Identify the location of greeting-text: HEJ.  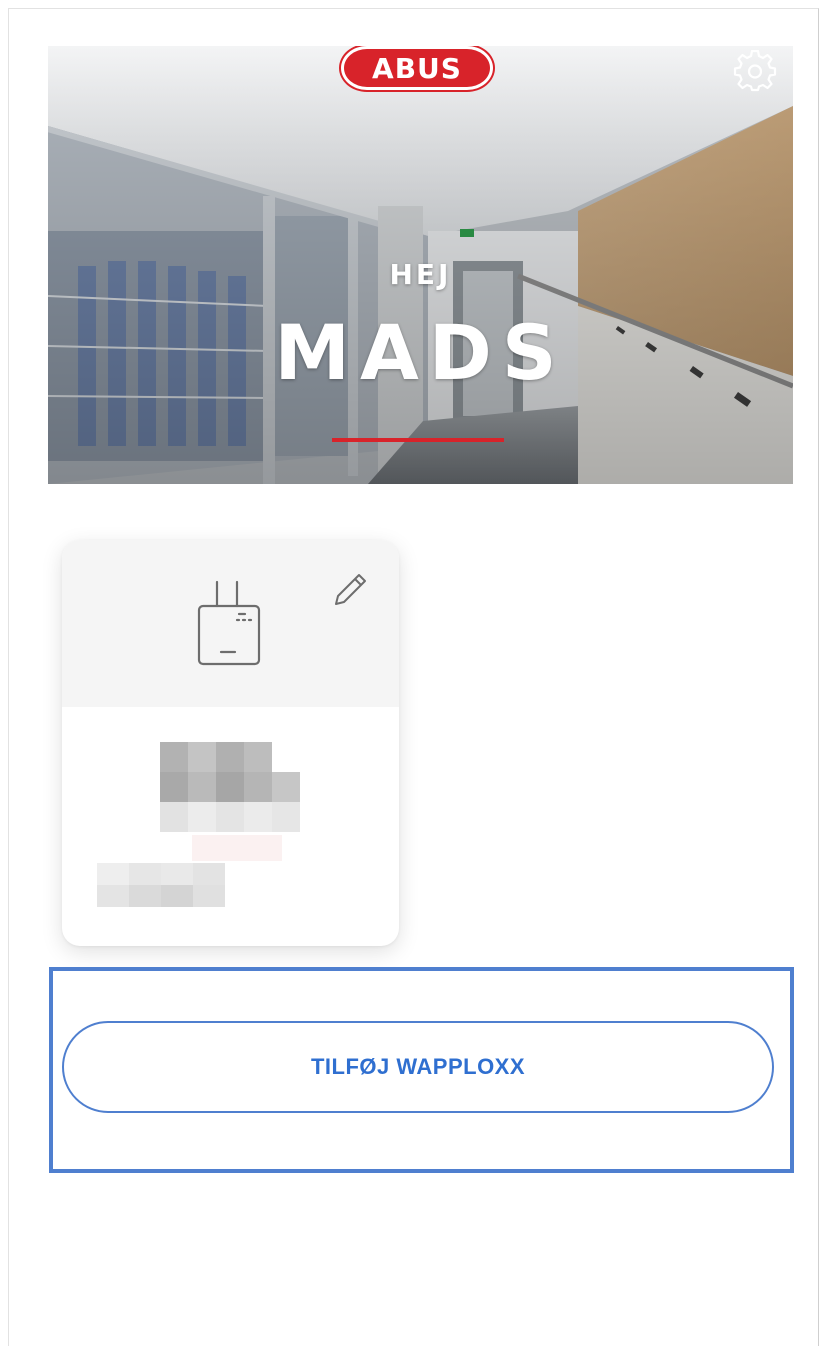
(420, 274).